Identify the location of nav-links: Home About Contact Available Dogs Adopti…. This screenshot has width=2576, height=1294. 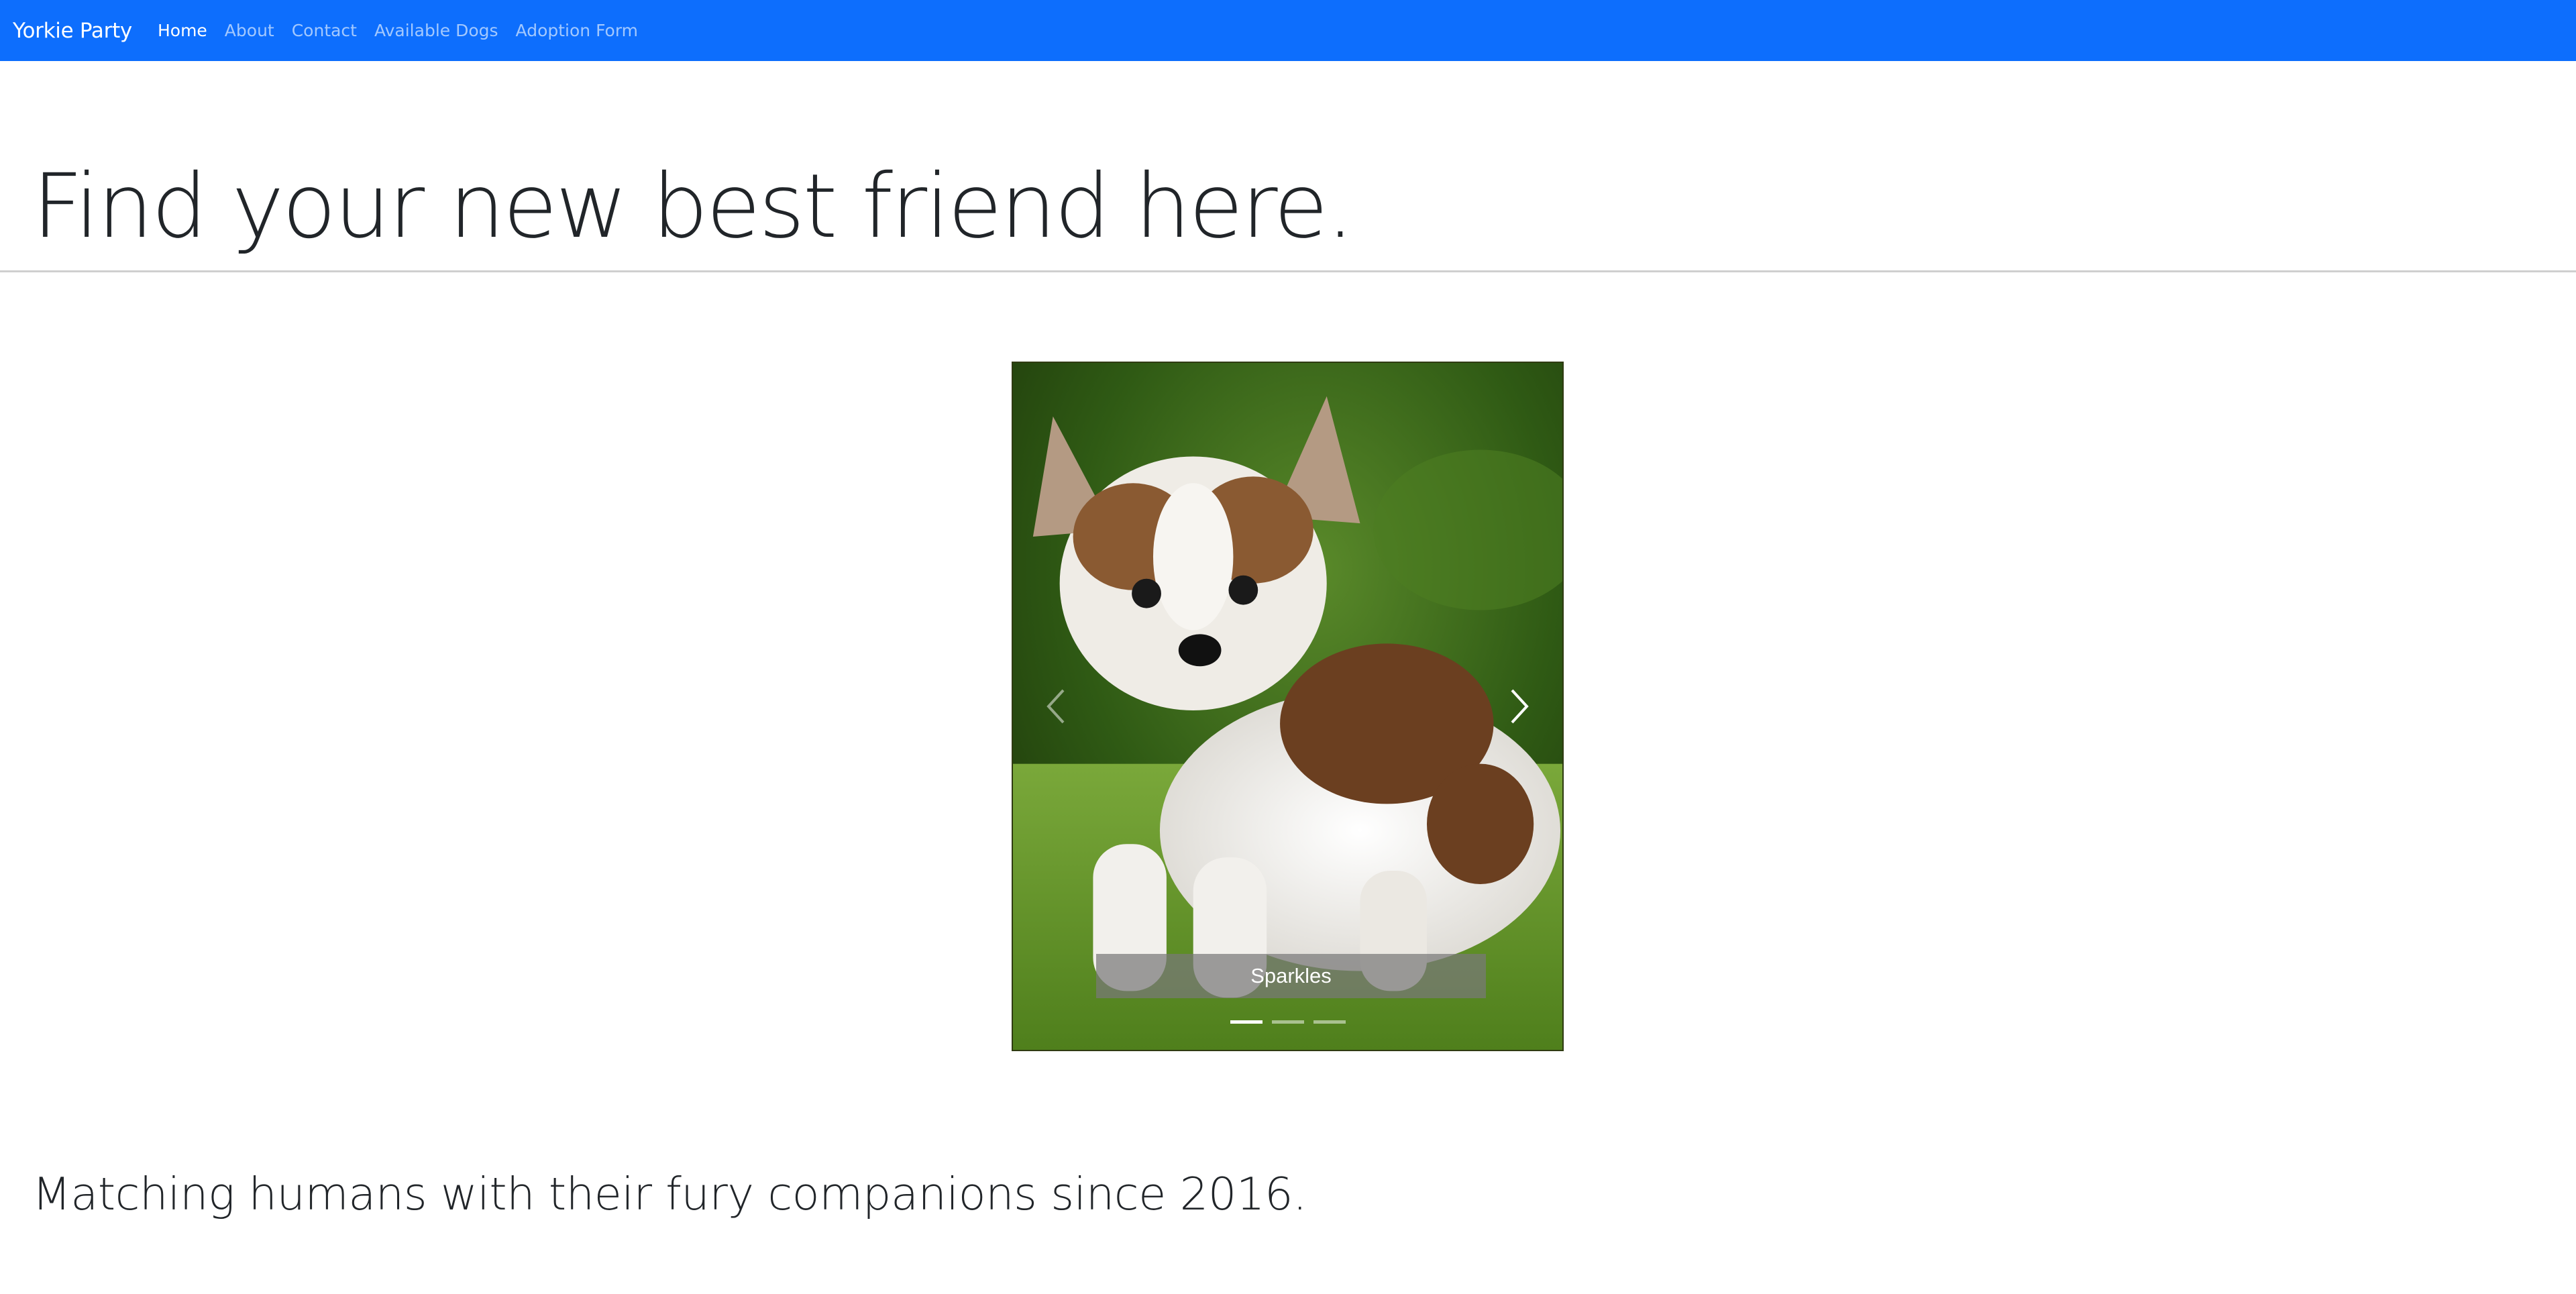
(406, 30).